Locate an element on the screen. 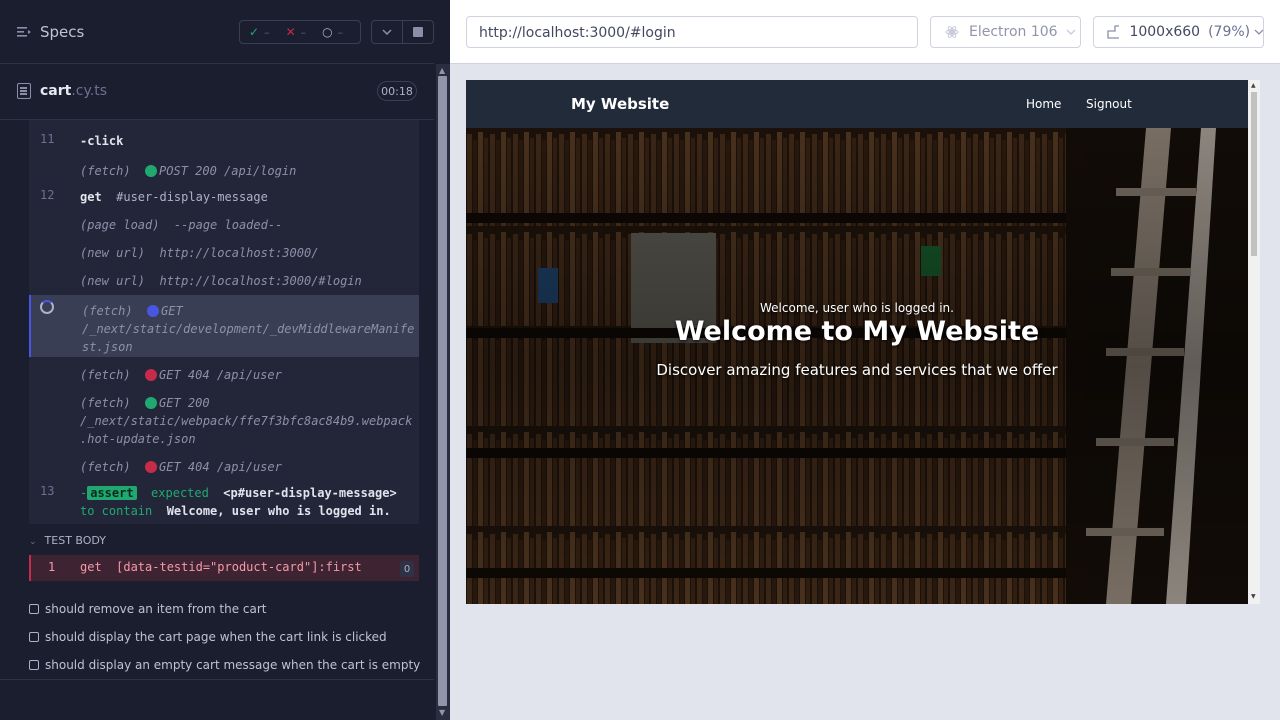 This screenshot has width=1280, height=720. command-row: (page load) --page loaded-- is located at coordinates (224, 224).